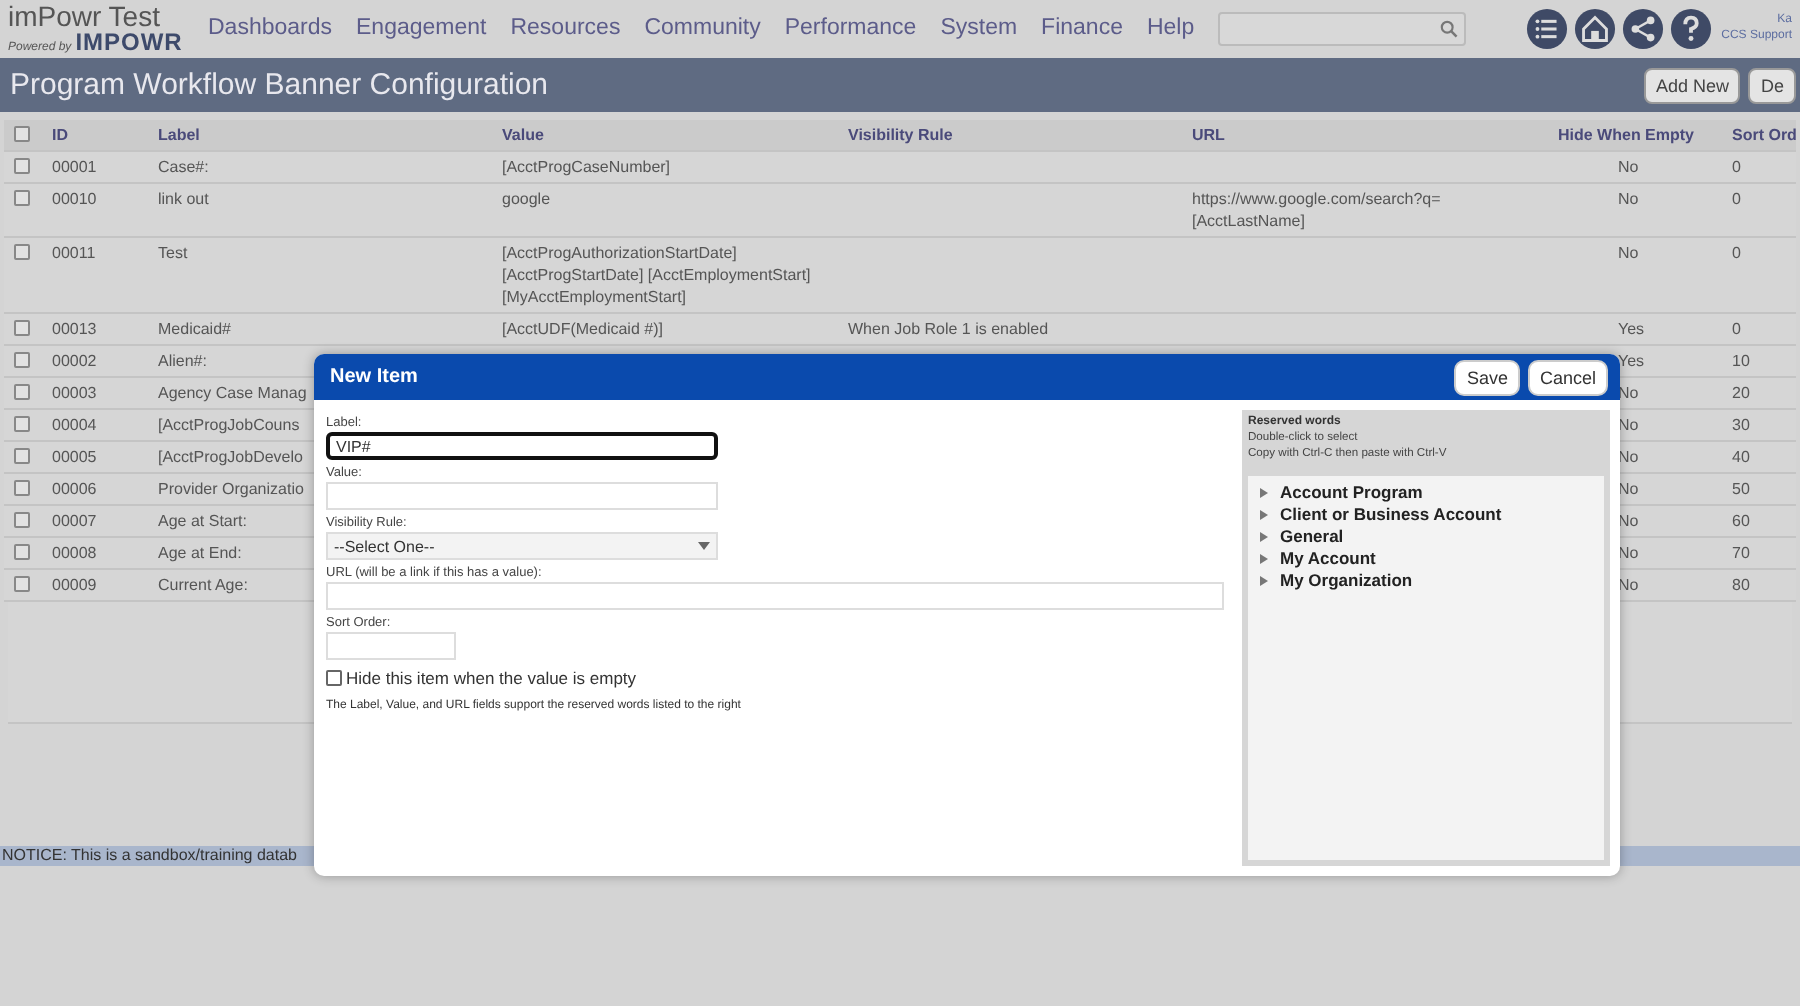 This screenshot has width=1800, height=1006. What do you see at coordinates (1631, 361) in the screenshot?
I see `table-cell: Yes` at bounding box center [1631, 361].